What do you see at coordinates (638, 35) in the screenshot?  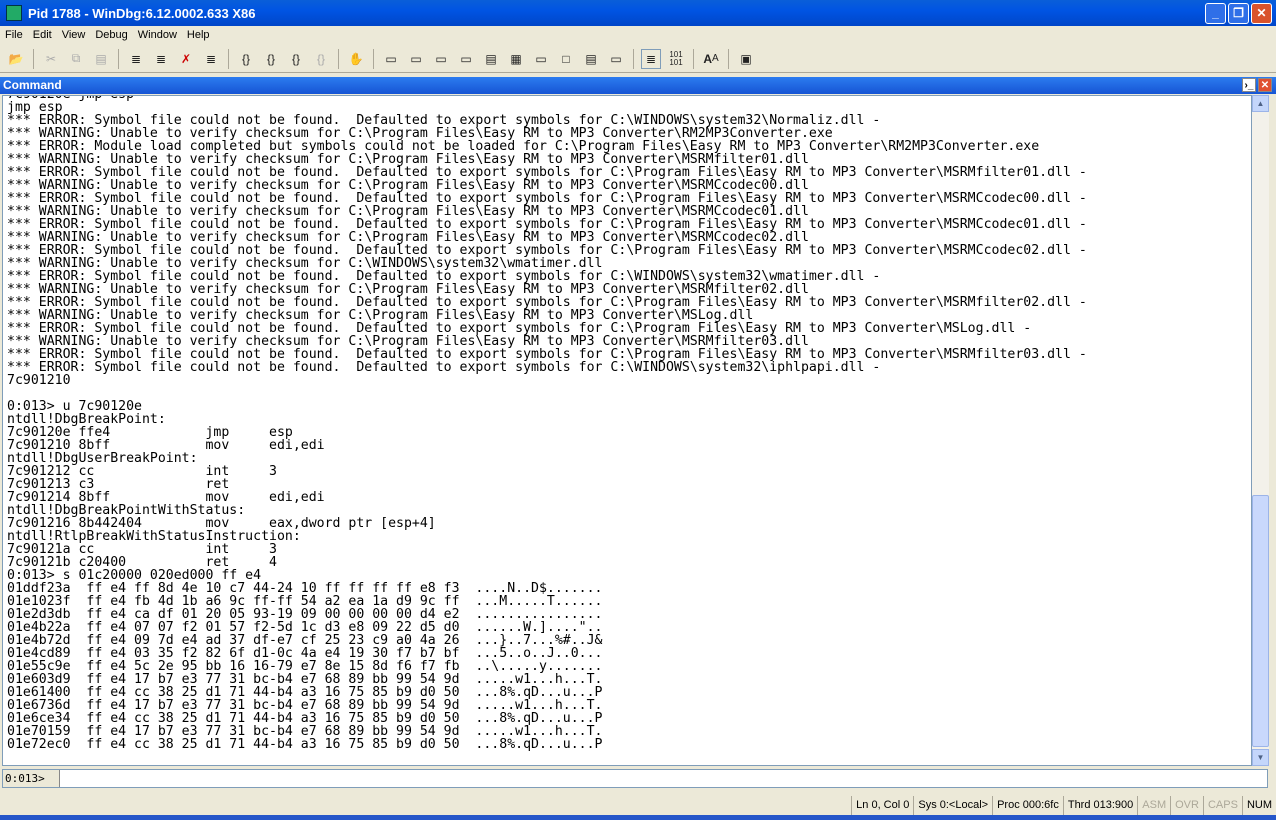 I see `menu-bar: File Edit View Debug Window Help` at bounding box center [638, 35].